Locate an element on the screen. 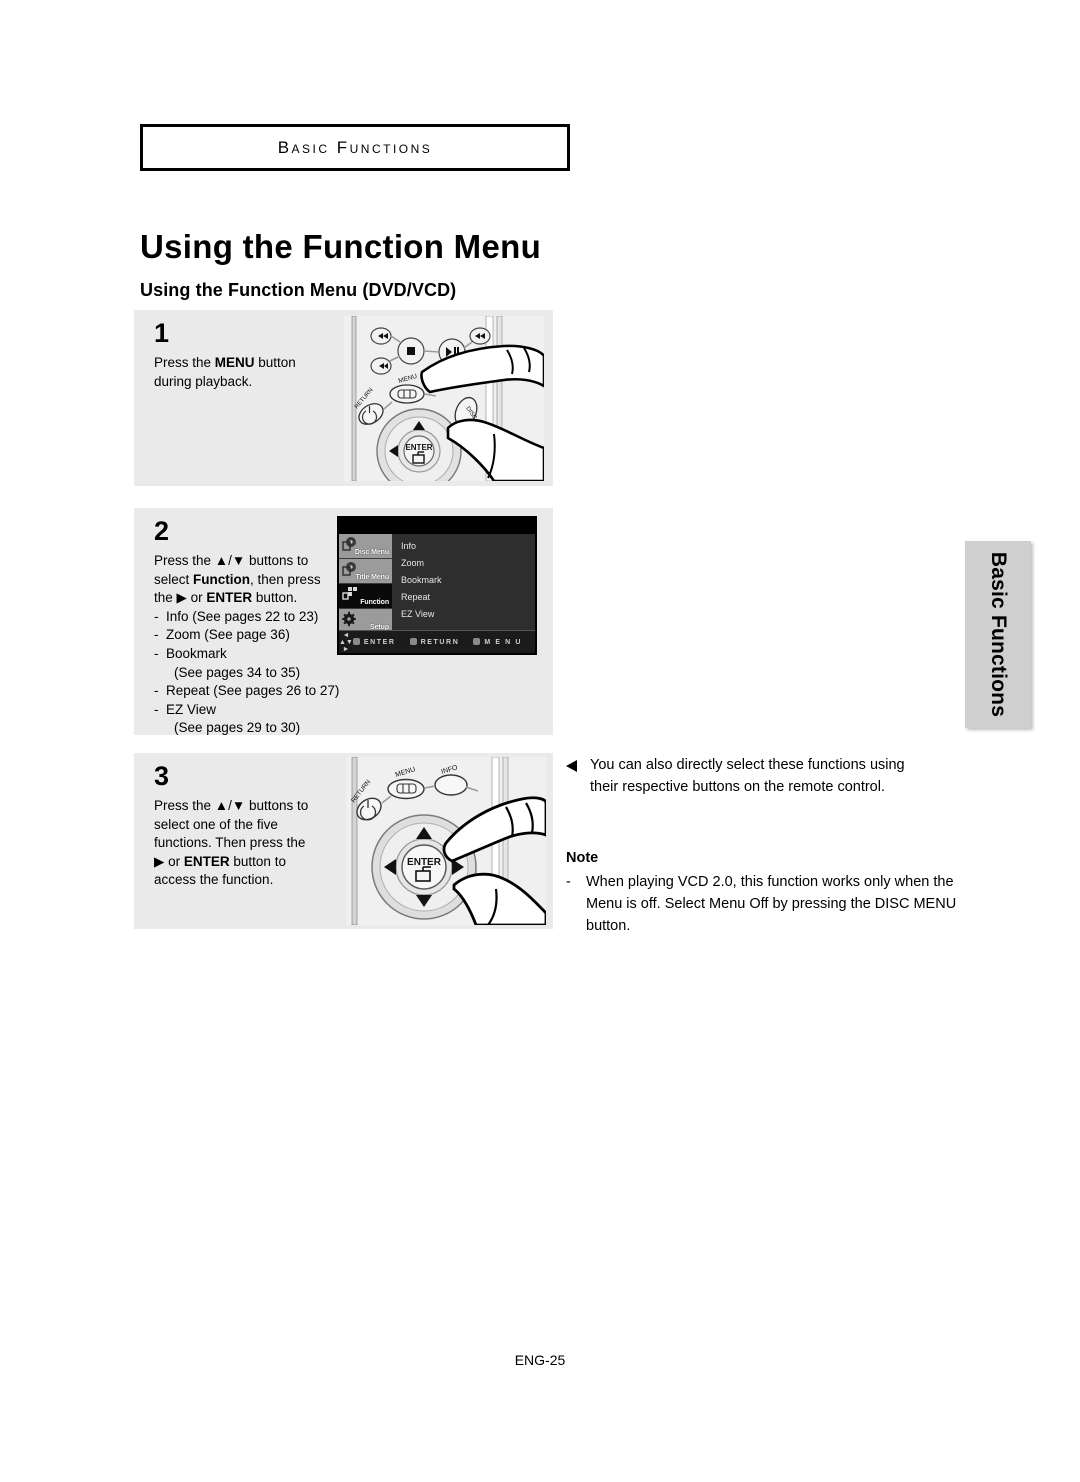 The image size is (1080, 1482). enter-button-icon is located at coordinates (356, 641).